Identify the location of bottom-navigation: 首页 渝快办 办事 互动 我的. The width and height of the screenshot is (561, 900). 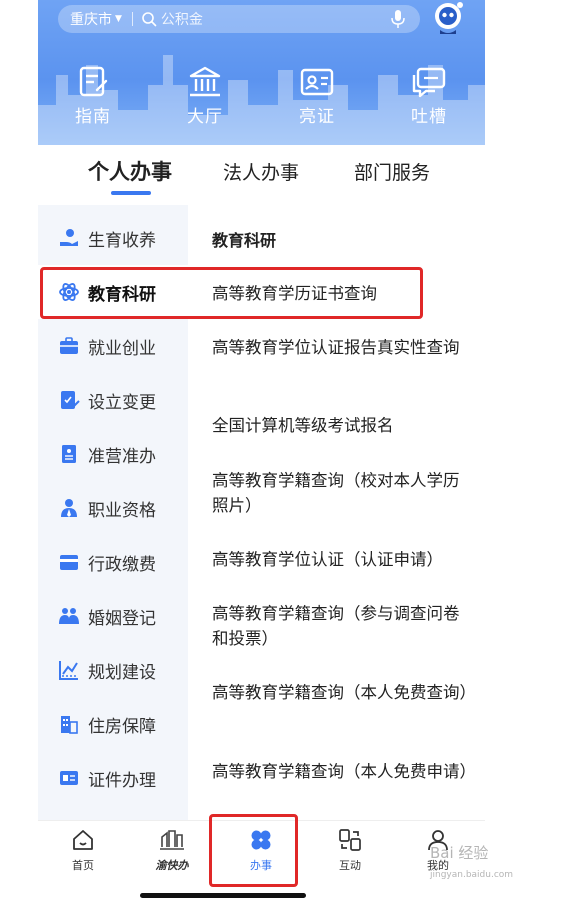
(261, 860).